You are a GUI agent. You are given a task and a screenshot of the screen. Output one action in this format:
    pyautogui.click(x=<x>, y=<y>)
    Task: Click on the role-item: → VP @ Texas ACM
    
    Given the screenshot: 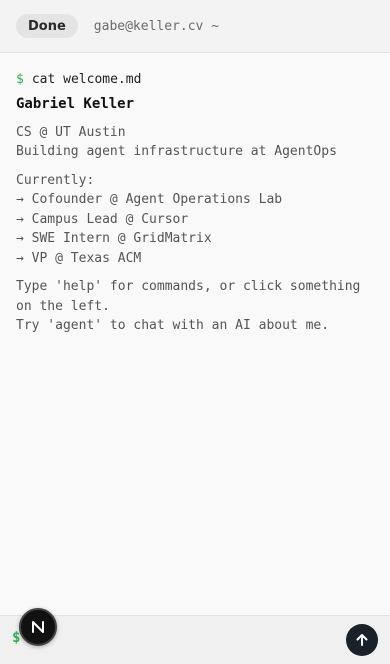 What is the action you would take?
    pyautogui.click(x=79, y=258)
    